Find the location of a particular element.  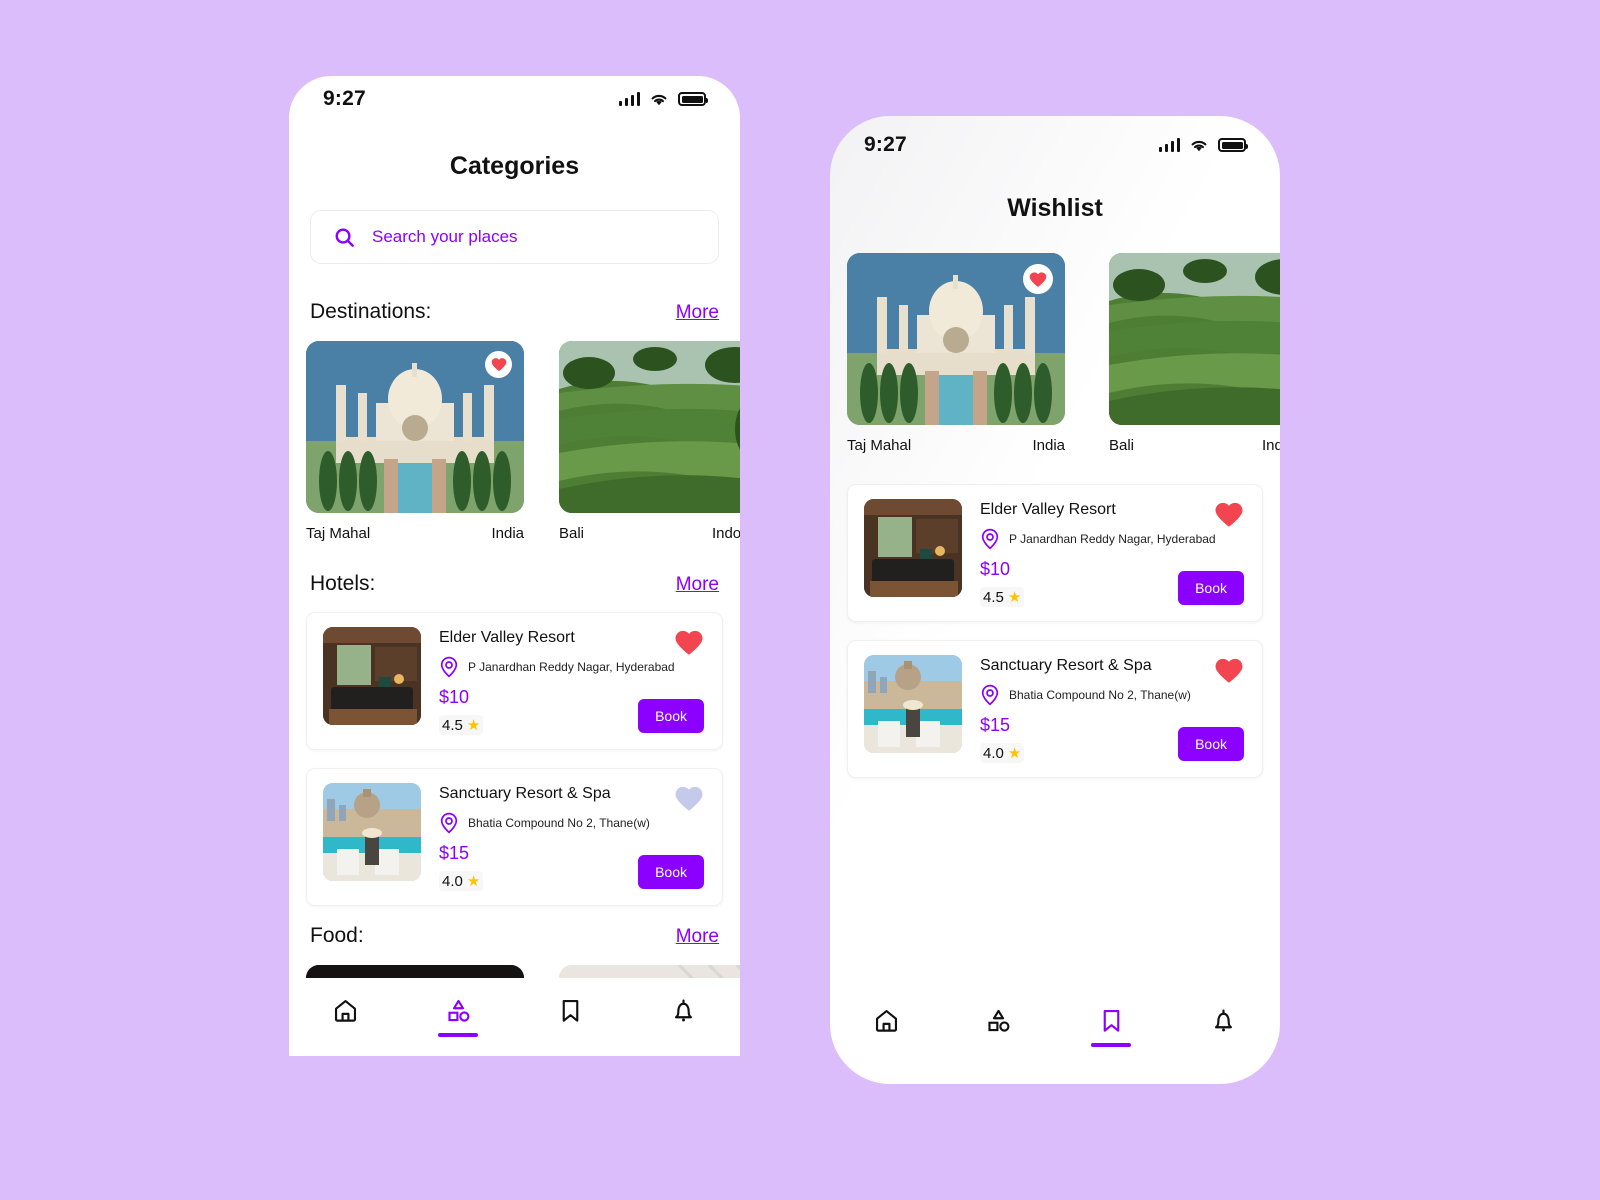

section-header-destinations: Destinations: More is located at coordinates (514, 312).